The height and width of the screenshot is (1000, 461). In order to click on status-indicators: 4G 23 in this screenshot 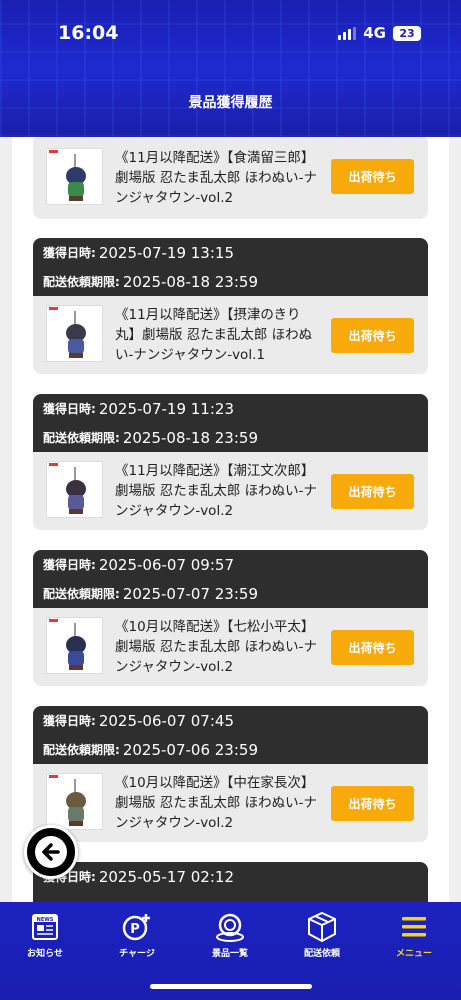, I will do `click(379, 33)`.